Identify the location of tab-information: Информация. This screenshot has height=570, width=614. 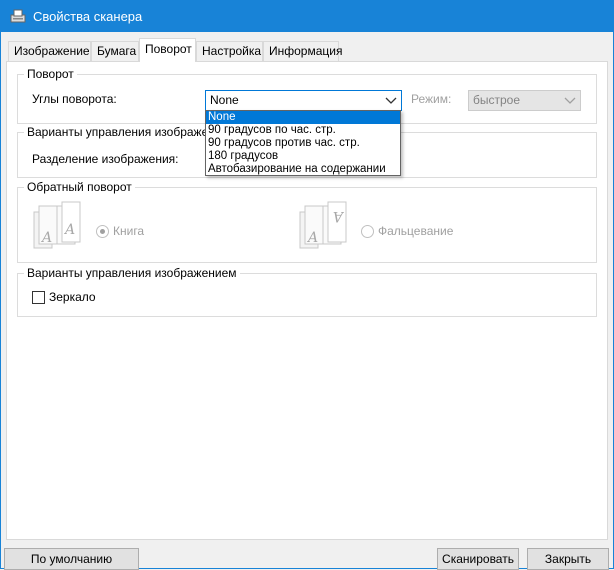
(302, 51).